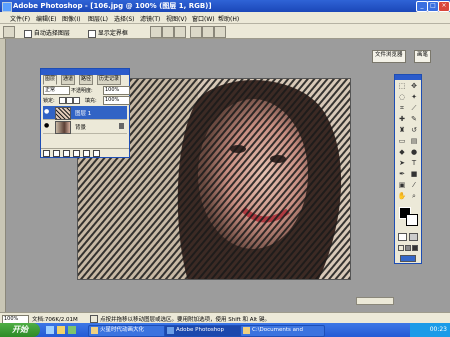 The width and height of the screenshot is (450, 337). I want to click on notes-tool-icon: ▣, so click(402, 185).